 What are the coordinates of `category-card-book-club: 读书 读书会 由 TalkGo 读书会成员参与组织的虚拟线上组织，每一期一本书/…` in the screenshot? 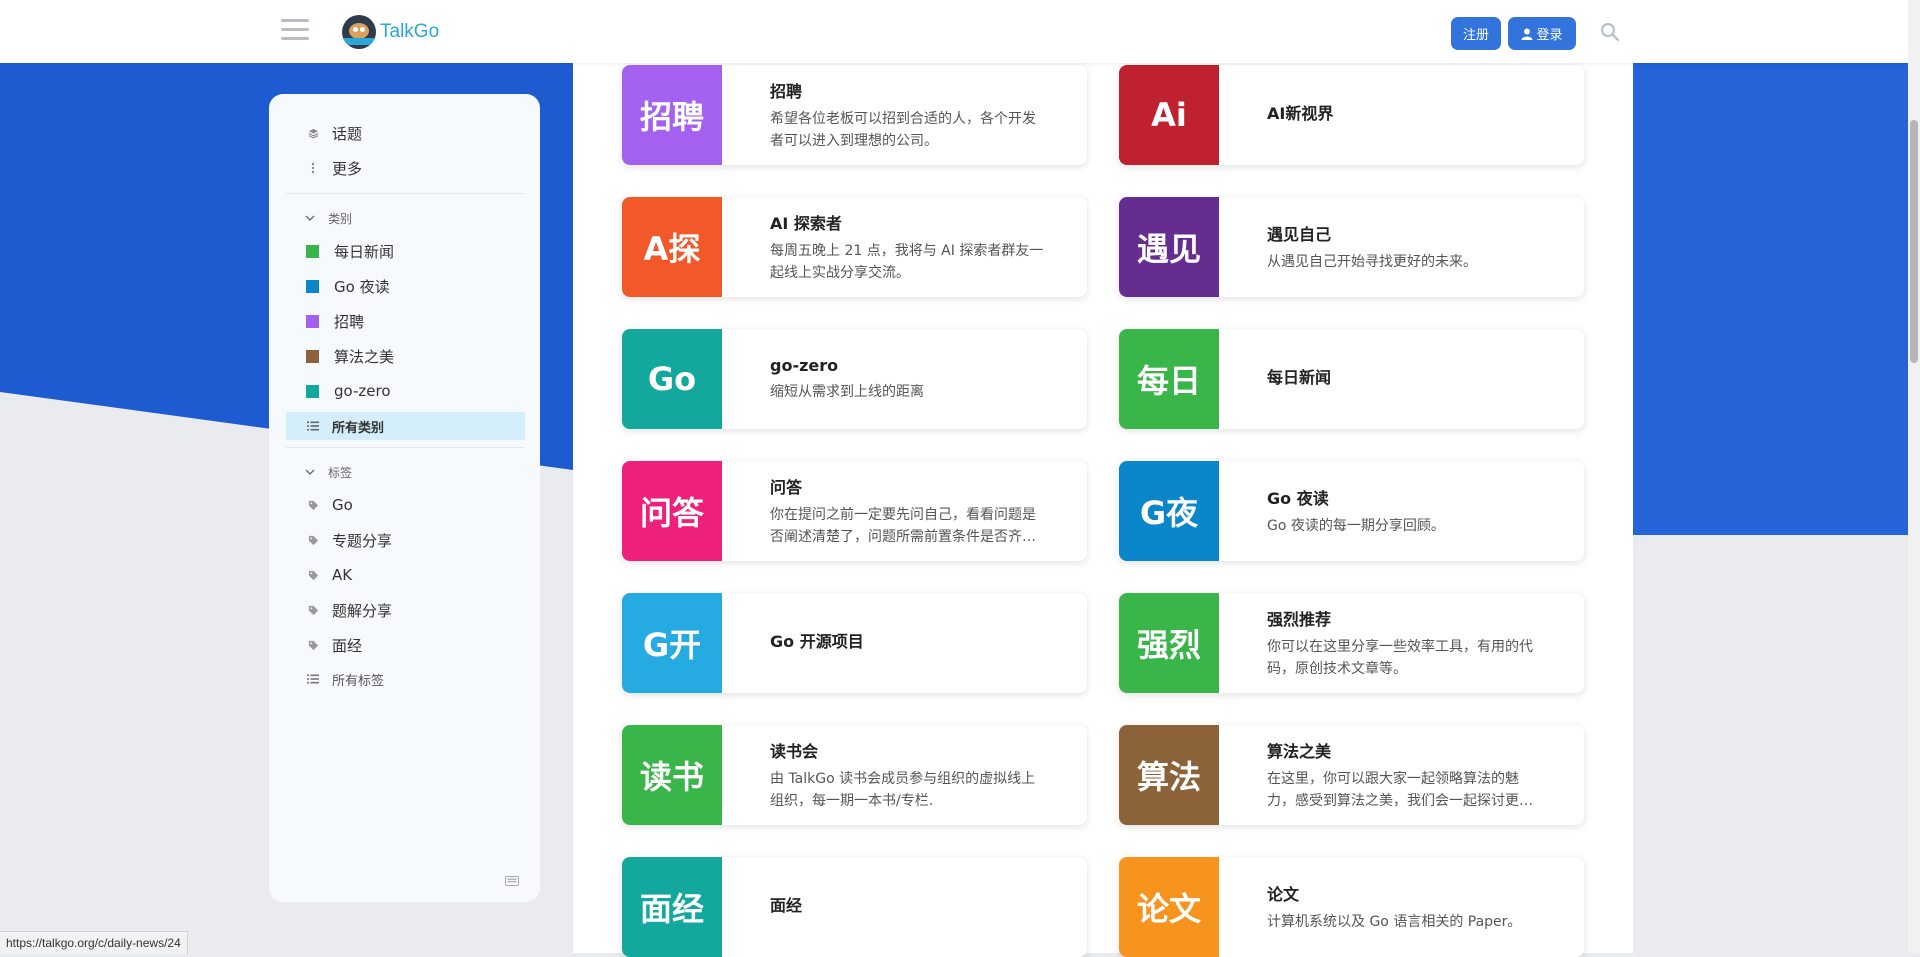 It's located at (854, 775).